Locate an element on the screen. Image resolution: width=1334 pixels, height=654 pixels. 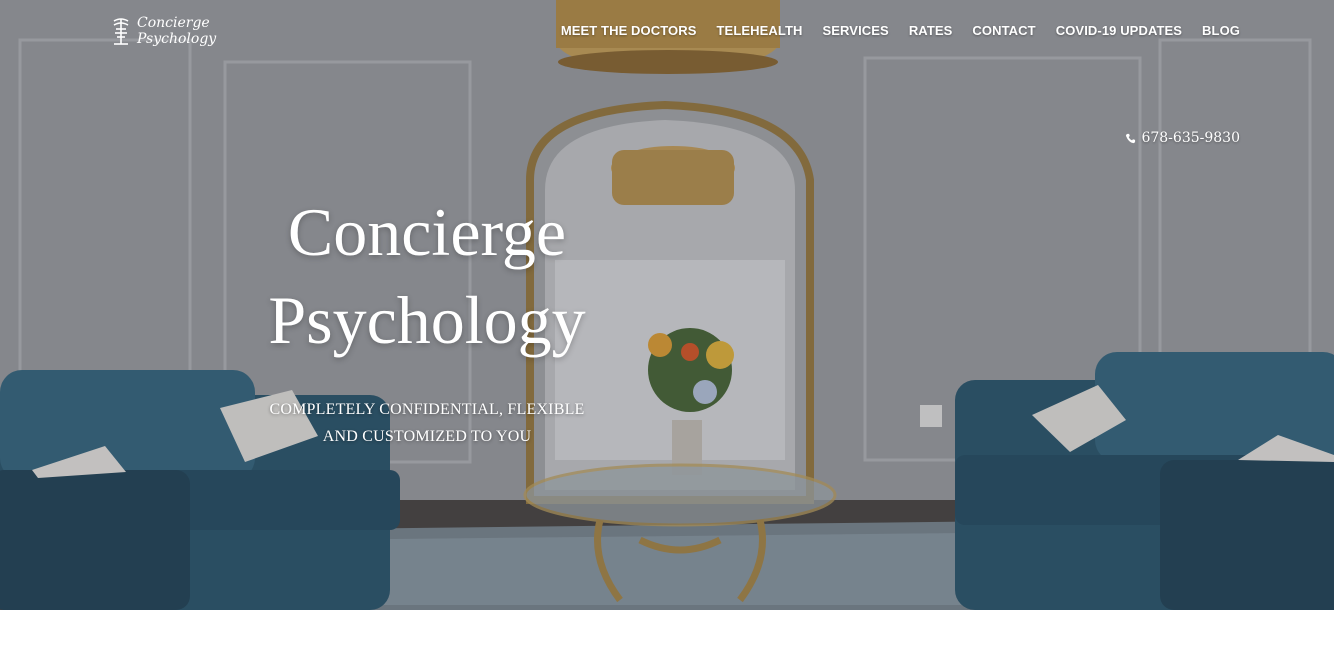
phone-icon is located at coordinates (1131, 138).